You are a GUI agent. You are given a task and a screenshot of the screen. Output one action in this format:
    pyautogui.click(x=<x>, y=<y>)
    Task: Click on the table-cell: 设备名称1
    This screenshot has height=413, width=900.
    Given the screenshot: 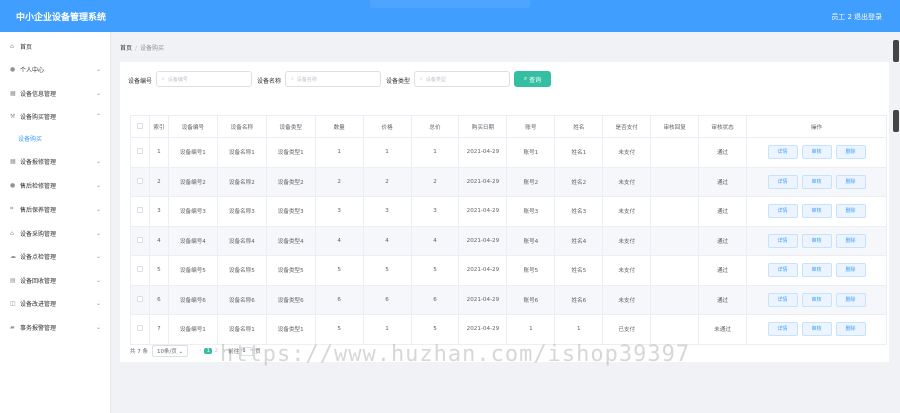 What is the action you would take?
    pyautogui.click(x=241, y=152)
    